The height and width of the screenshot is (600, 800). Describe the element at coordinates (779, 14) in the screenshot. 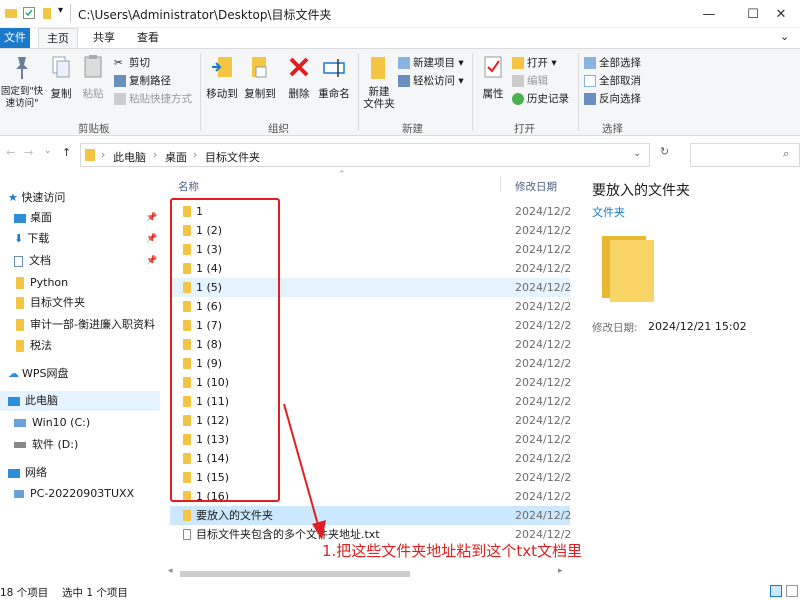

I see `close-button: ✕` at that location.